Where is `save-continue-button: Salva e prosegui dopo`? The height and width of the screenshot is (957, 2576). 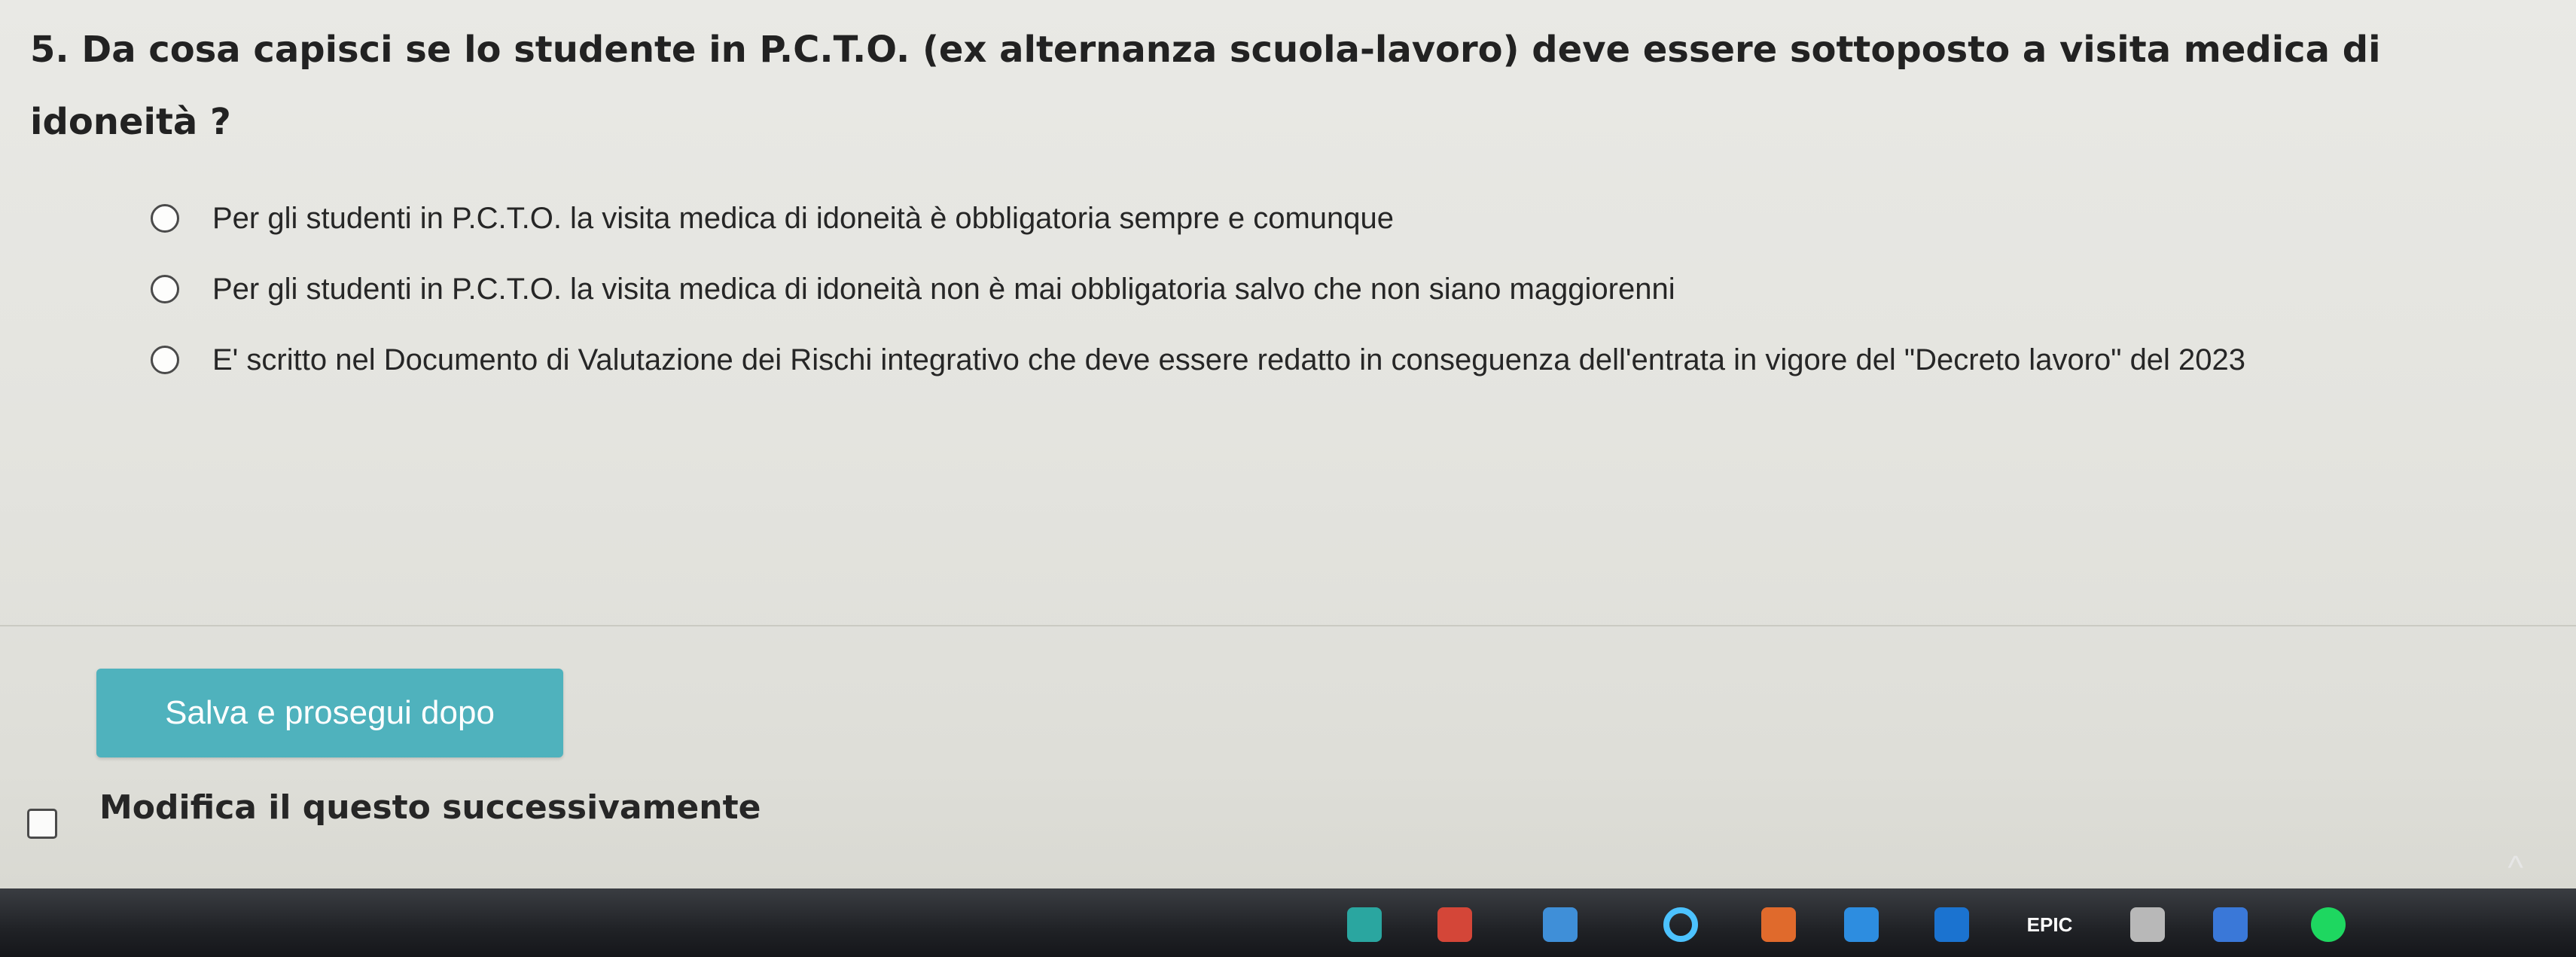
save-continue-button: Salva e prosegui dopo is located at coordinates (329, 713).